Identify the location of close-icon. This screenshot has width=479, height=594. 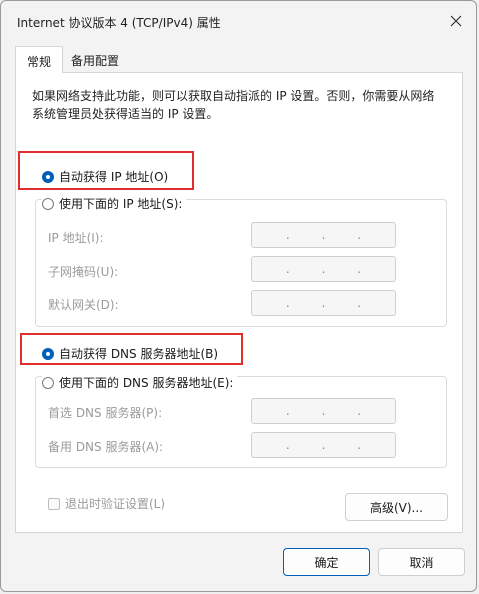
(456, 21).